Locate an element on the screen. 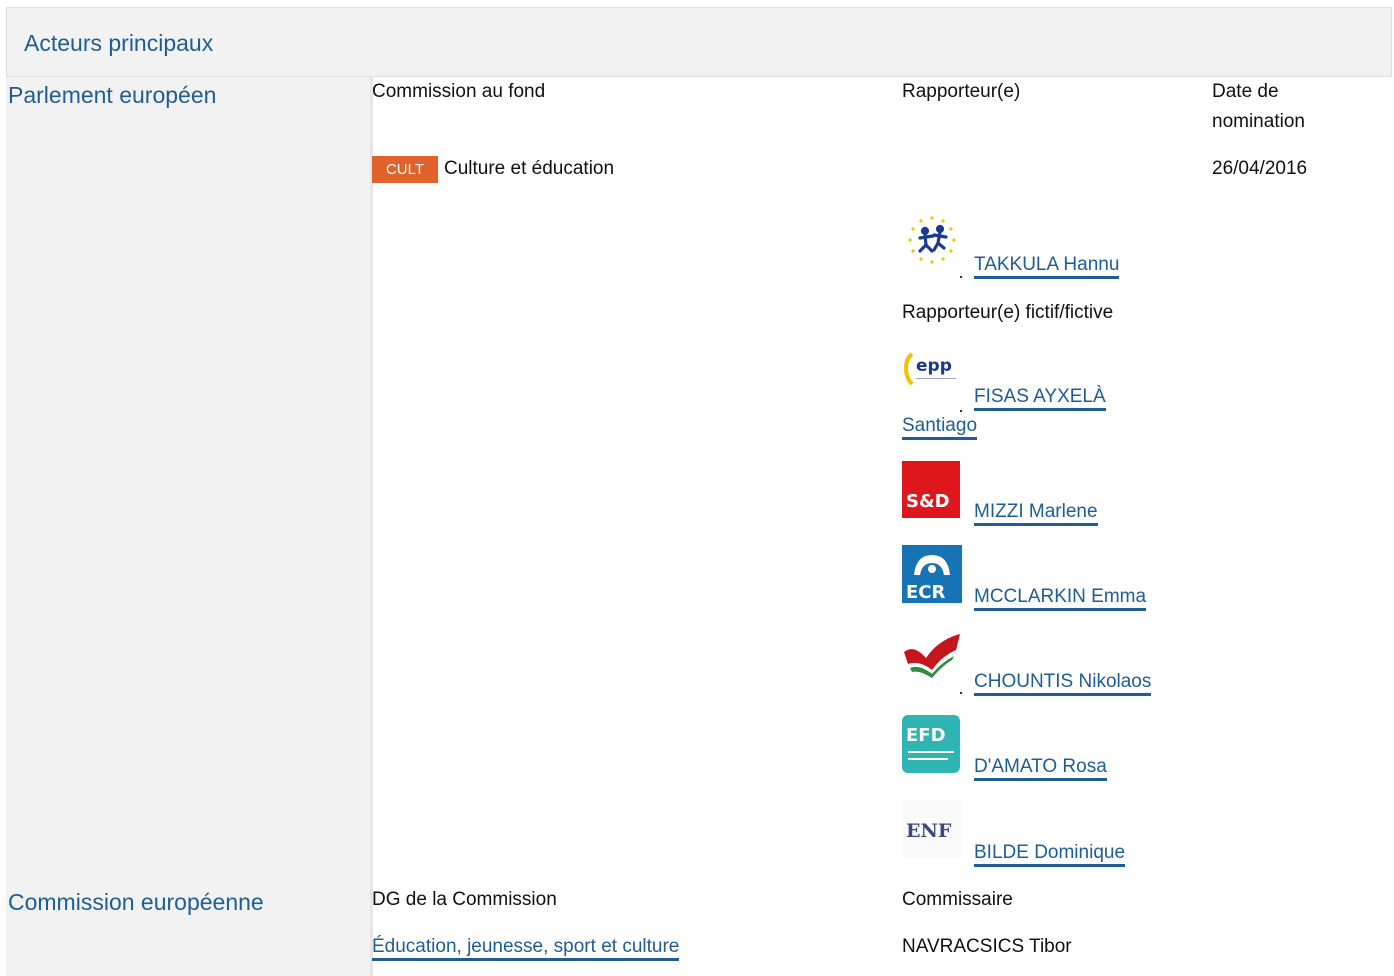 This screenshot has width=1394, height=976. shadow-name-4: CHOUNTIS Nikolaos is located at coordinates (1063, 682).